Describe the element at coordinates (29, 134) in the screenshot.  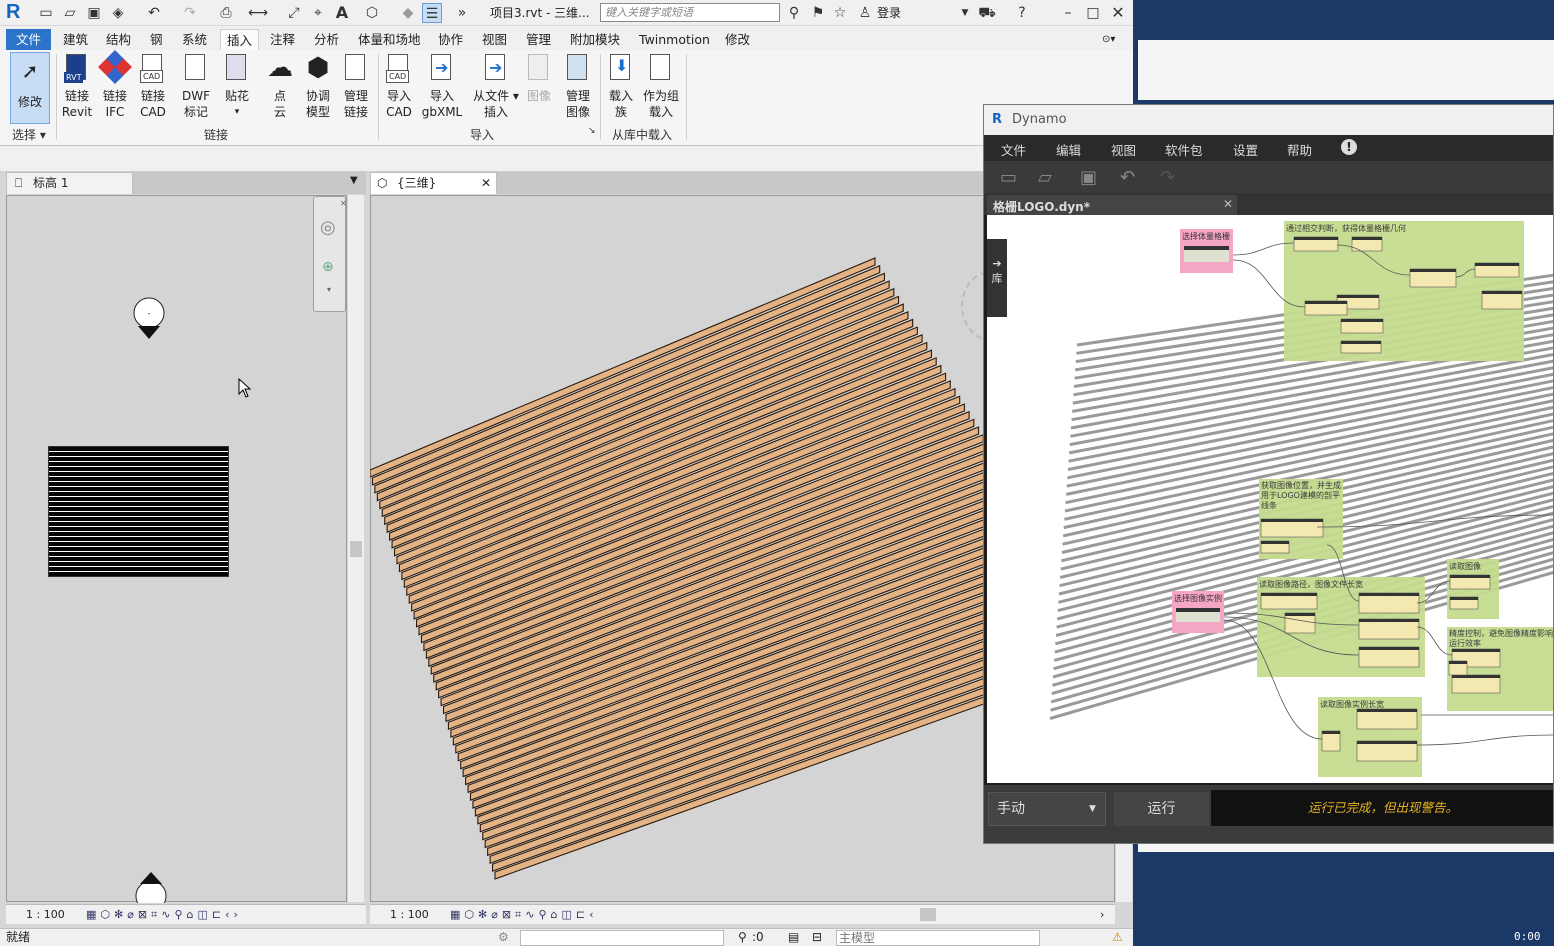
I see `select-group-label: 选择 ▾` at that location.